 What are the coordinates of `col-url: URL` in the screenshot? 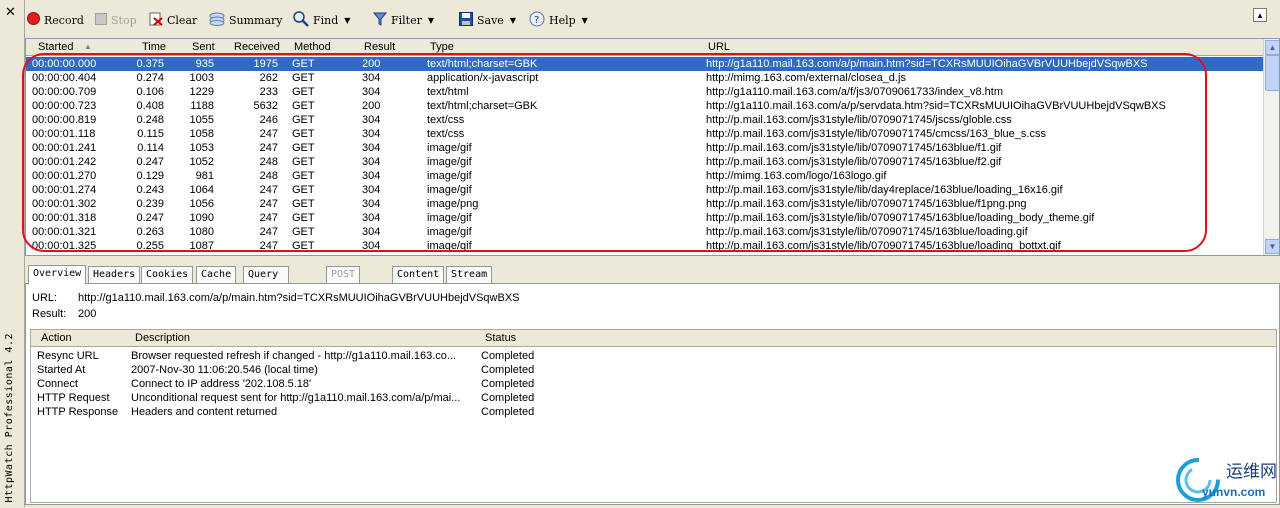 It's located at (719, 47).